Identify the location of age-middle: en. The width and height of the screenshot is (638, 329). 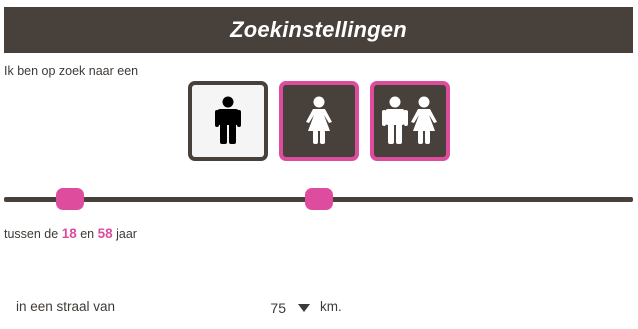
(87, 234).